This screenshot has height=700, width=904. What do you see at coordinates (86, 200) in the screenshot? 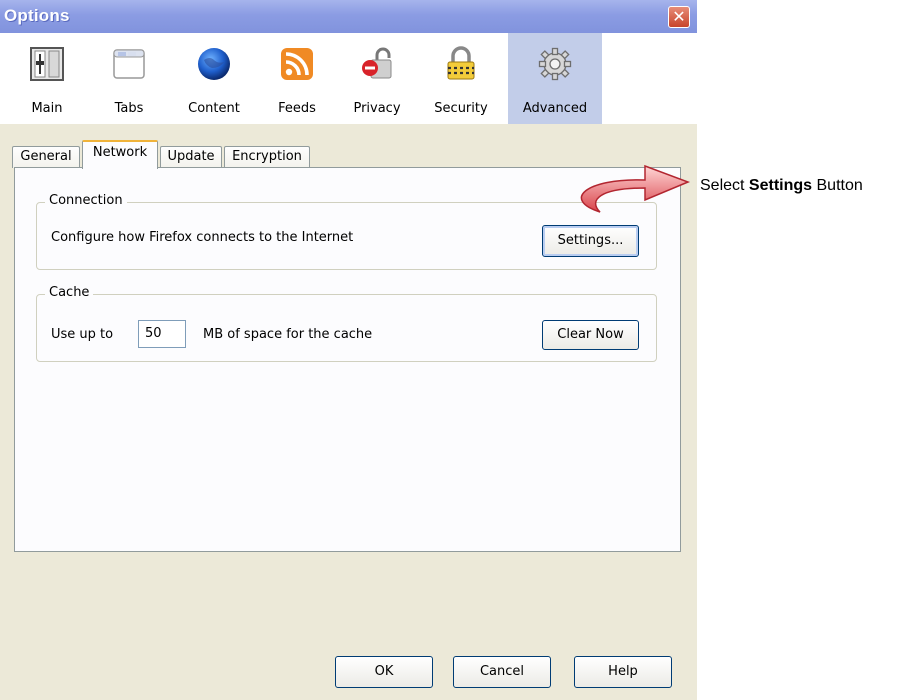
I see `connection-legend: Connection` at bounding box center [86, 200].